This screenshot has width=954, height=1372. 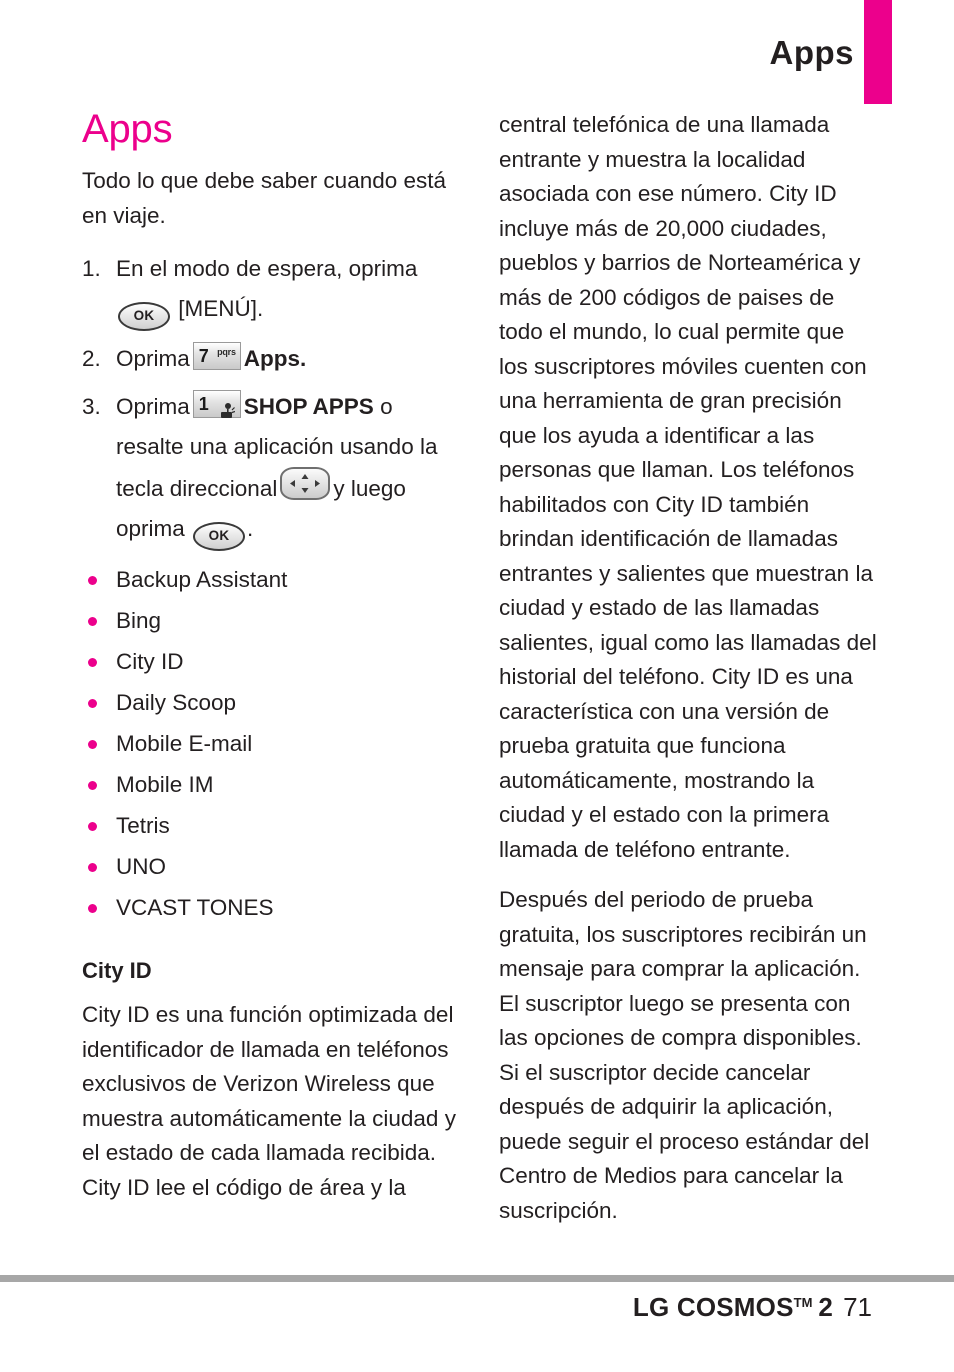 I want to click on page-title: Apps, so click(x=127, y=129).